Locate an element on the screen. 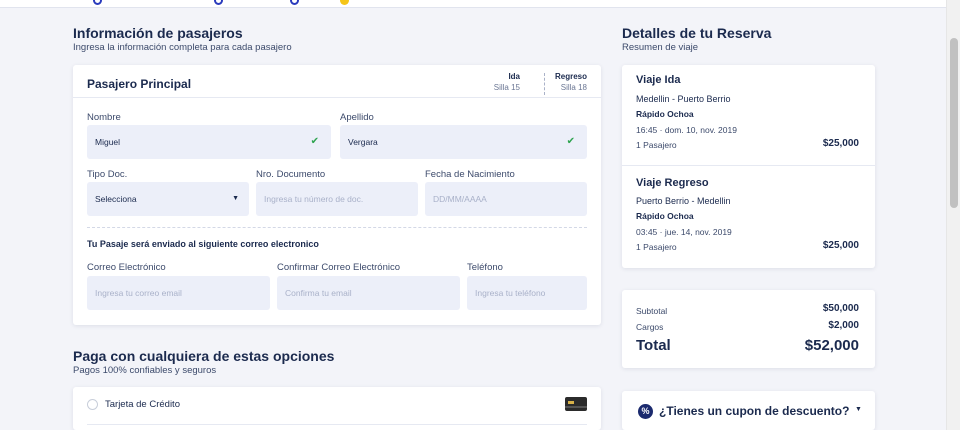 Image resolution: width=960 pixels, height=430 pixels. seat-ida-value: Silla 15 is located at coordinates (506, 87).